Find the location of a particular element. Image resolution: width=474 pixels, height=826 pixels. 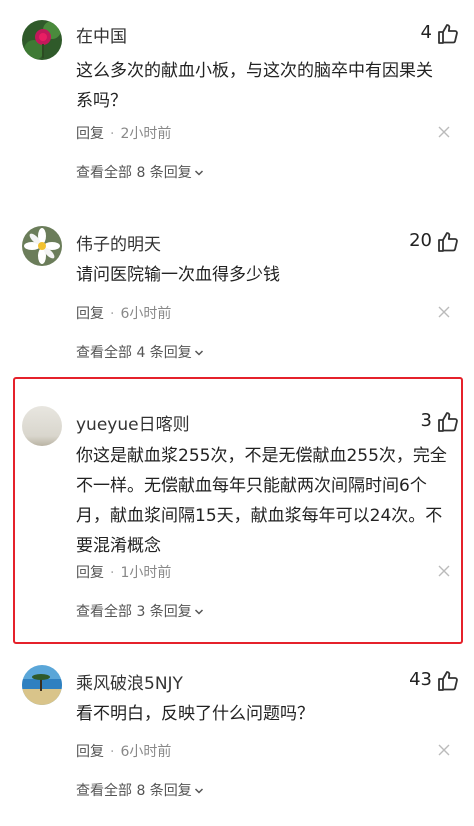

comment-text: 看不明白，反映了什么问题吗？ is located at coordinates (265, 714).